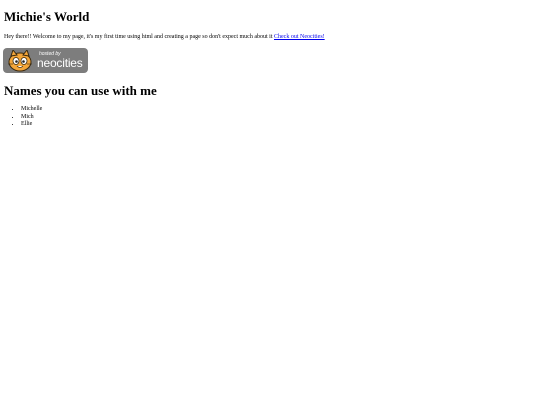  What do you see at coordinates (47, 16) in the screenshot?
I see `page-title: Michie's World` at bounding box center [47, 16].